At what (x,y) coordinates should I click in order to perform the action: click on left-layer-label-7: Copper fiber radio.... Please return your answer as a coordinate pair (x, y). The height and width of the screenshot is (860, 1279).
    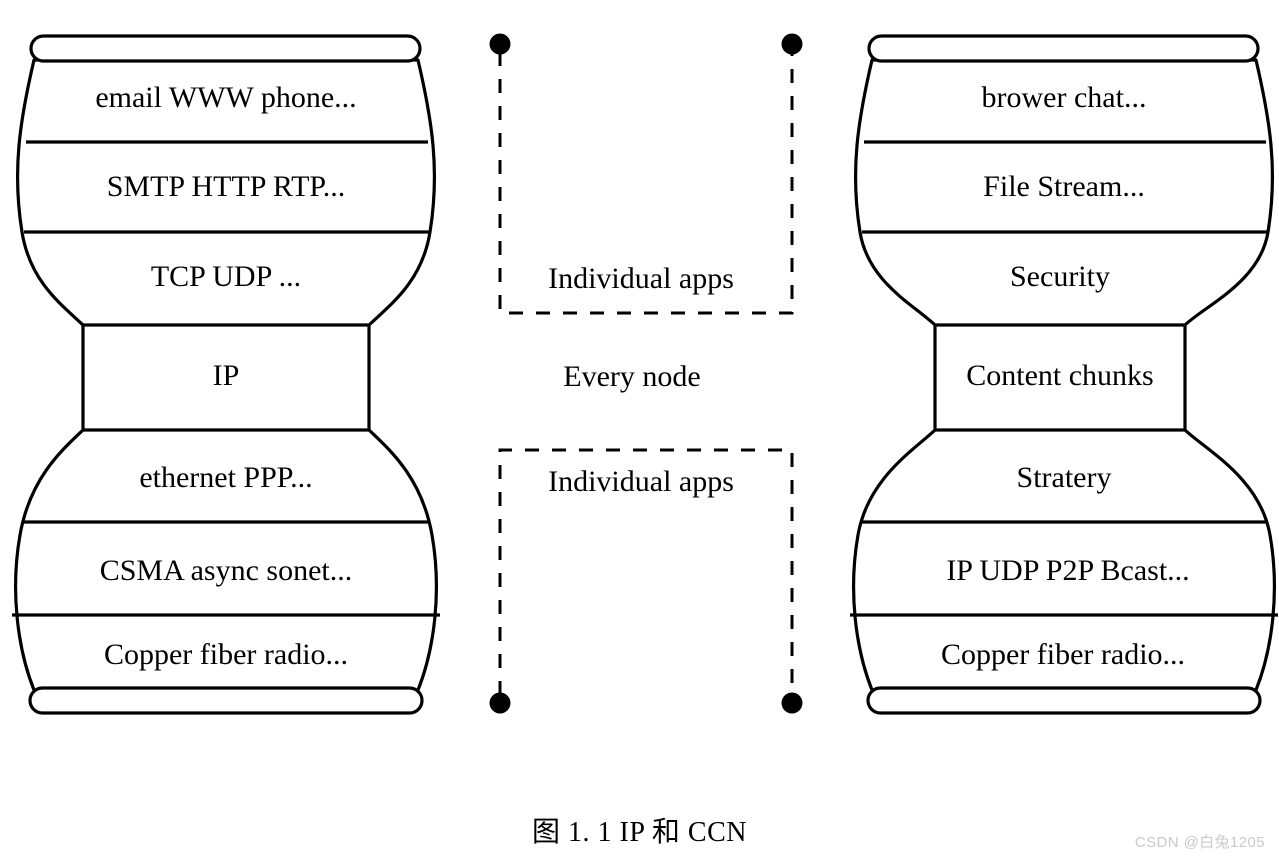
    Looking at the image, I should click on (226, 654).